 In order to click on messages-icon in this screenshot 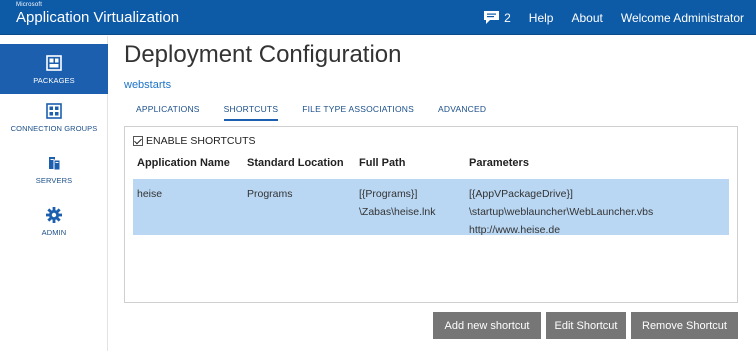, I will do `click(492, 17)`.